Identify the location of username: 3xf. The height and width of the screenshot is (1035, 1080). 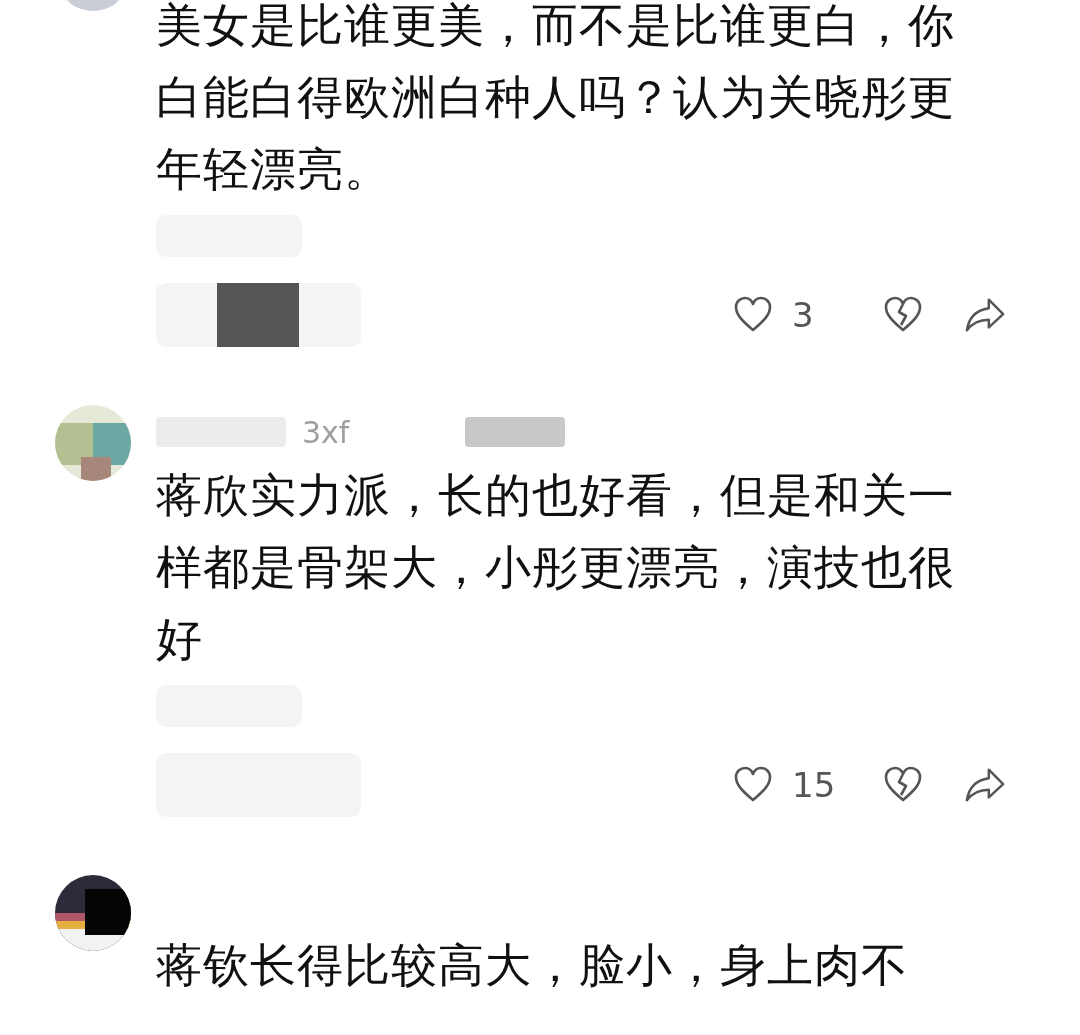
(326, 432).